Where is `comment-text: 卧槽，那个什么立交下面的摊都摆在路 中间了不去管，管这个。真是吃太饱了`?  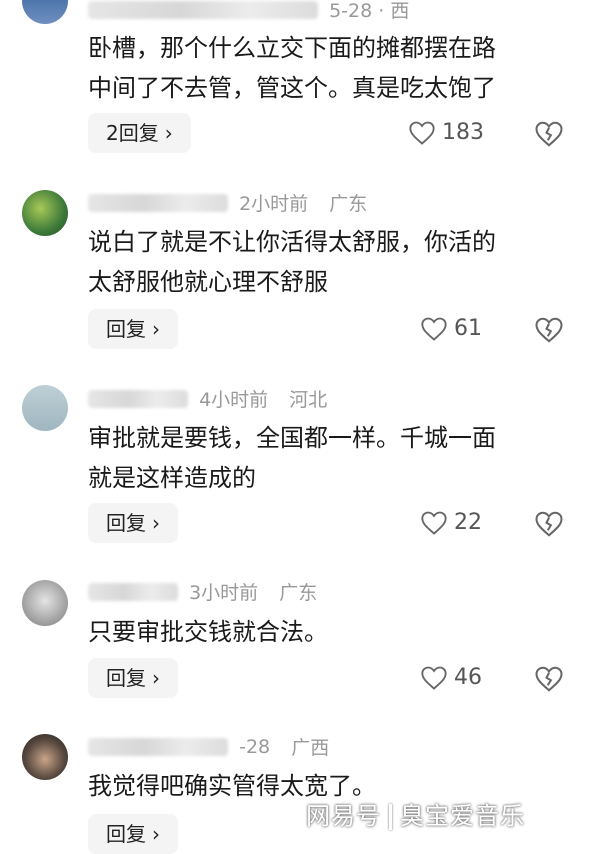 comment-text: 卧槽，那个什么立交下面的摊都摆在路 中间了不去管，管这个。真是吃太饱了 is located at coordinates (292, 68).